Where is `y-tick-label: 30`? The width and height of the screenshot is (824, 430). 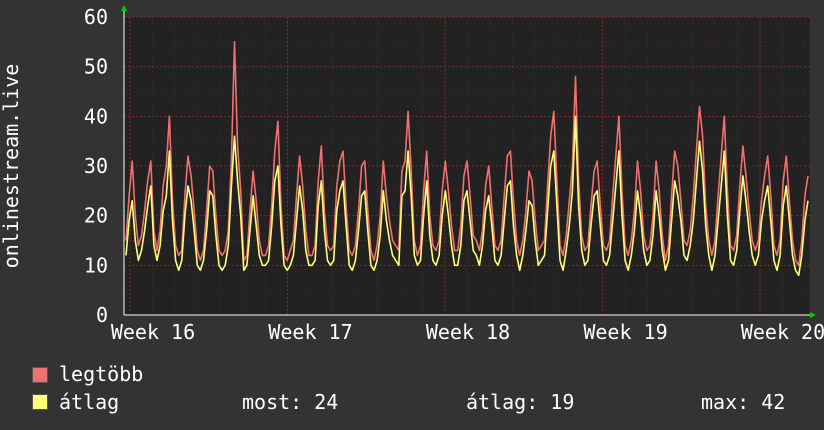
y-tick-label: 30 is located at coordinates (96, 166).